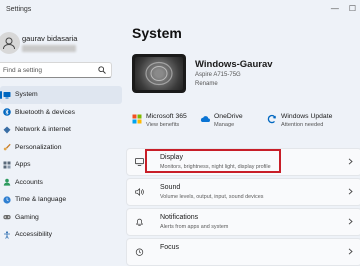 This screenshot has width=360, height=266. I want to click on onedrive-icon, so click(205, 119).